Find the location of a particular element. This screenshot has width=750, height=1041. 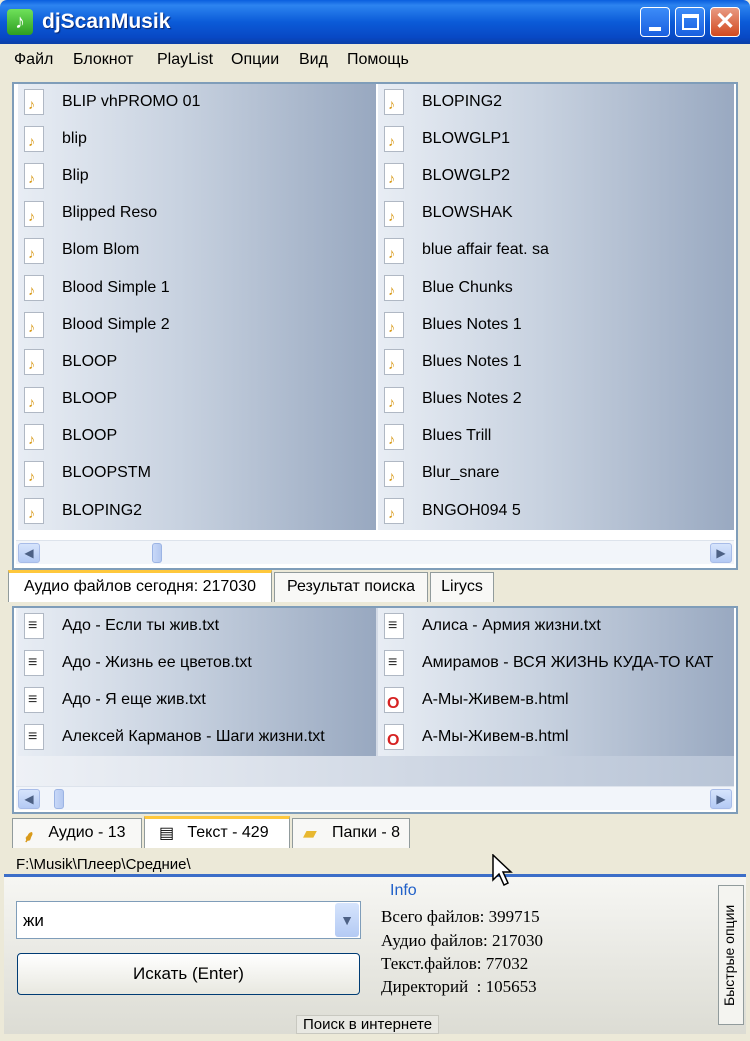

menu-view: Вид is located at coordinates (313, 60).